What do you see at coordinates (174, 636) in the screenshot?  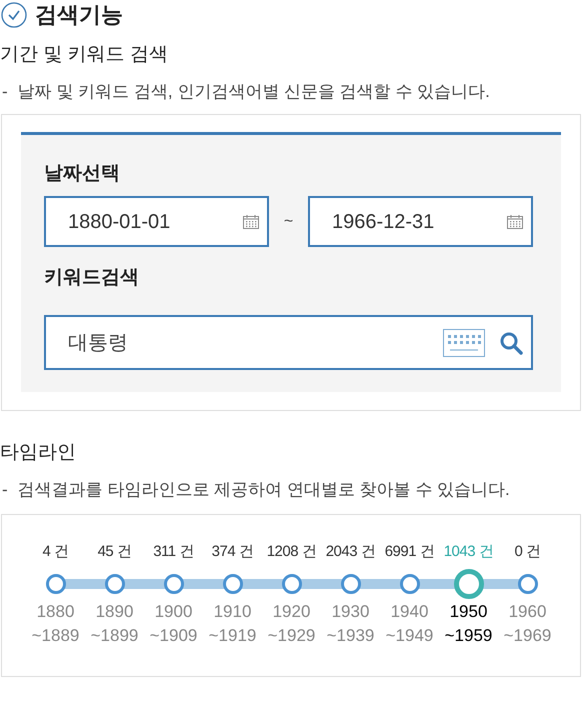 I see `period-end: ~1909` at bounding box center [174, 636].